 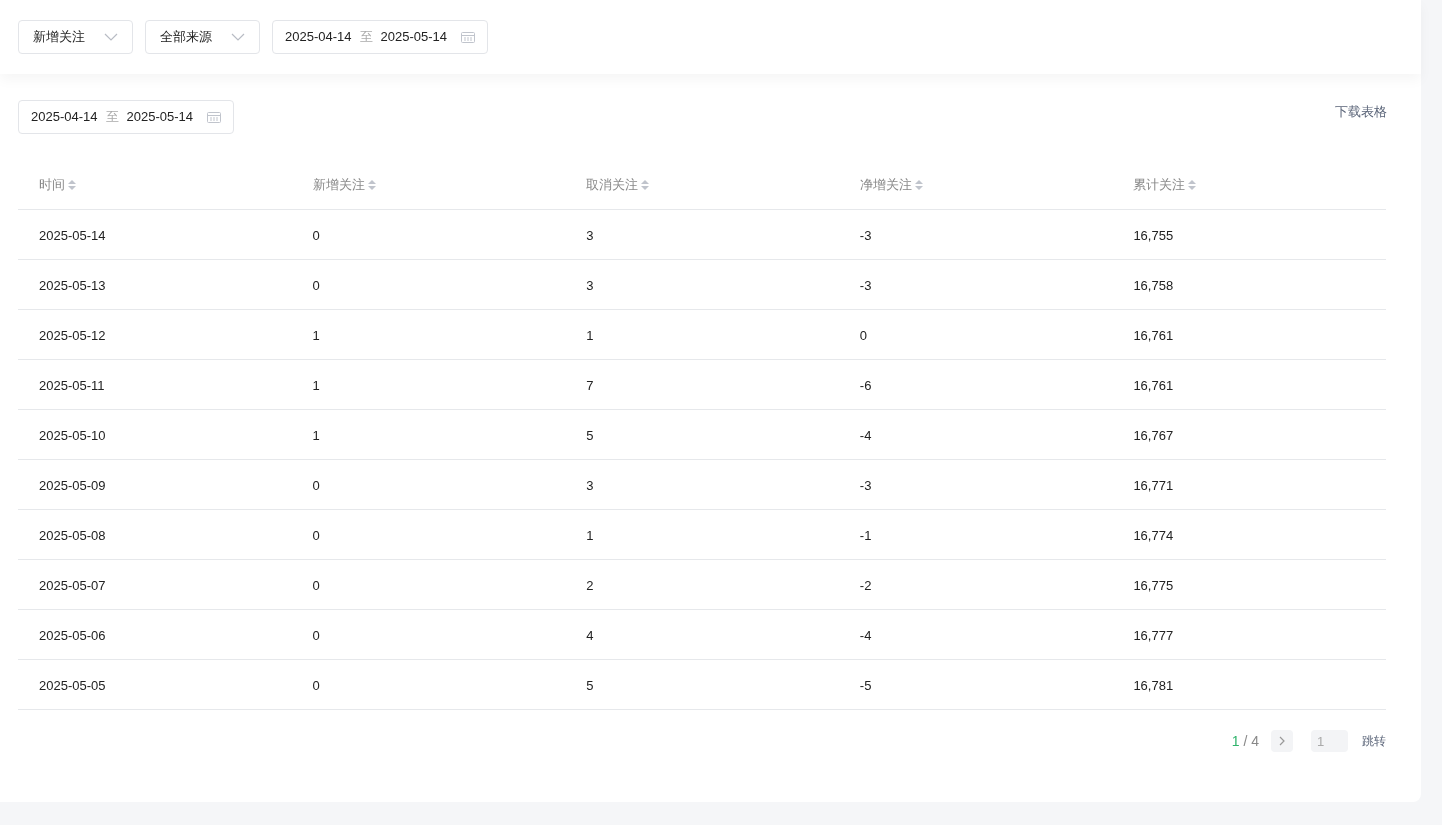 What do you see at coordinates (72, 685) in the screenshot?
I see `table-cell: 2025-05-05` at bounding box center [72, 685].